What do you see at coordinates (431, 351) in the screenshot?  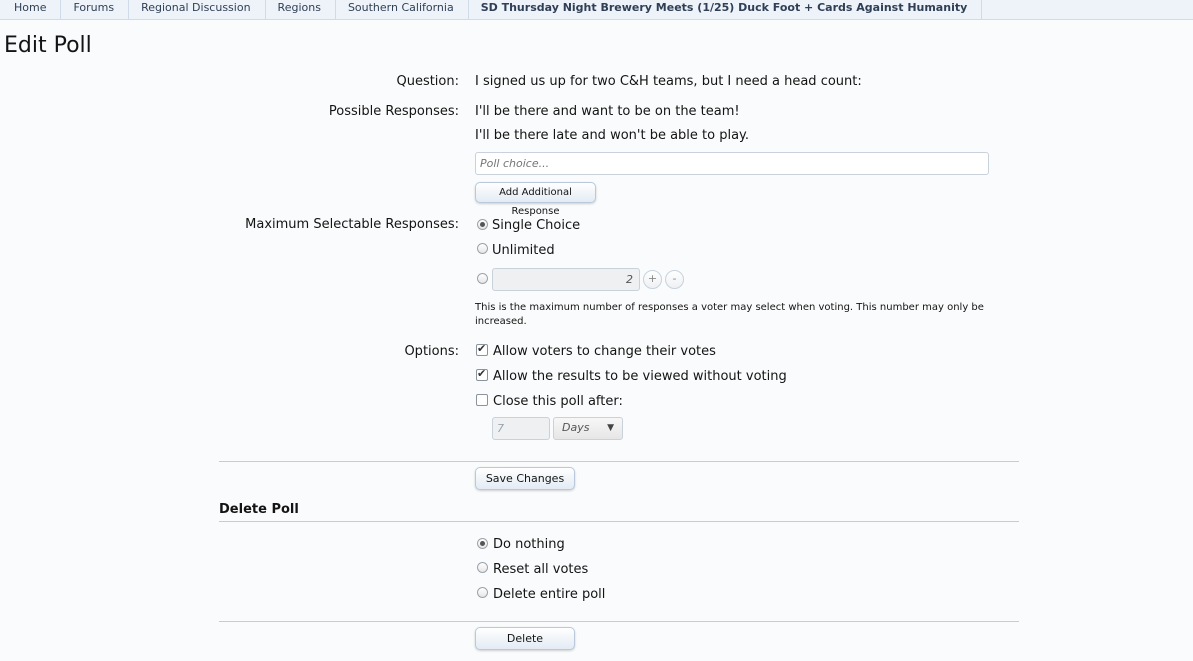 I see `options-label: Options:` at bounding box center [431, 351].